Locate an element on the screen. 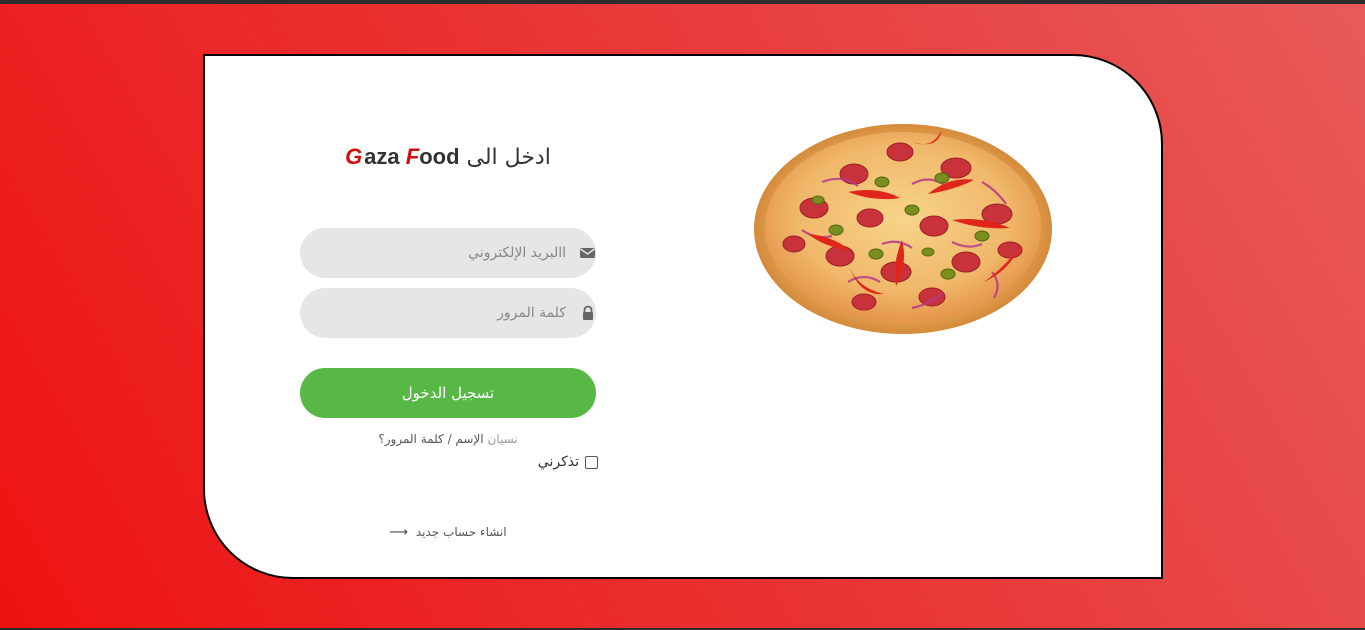  forgot-credentials: نسيان الإسم / كلمة المرور؟ is located at coordinates (448, 439).